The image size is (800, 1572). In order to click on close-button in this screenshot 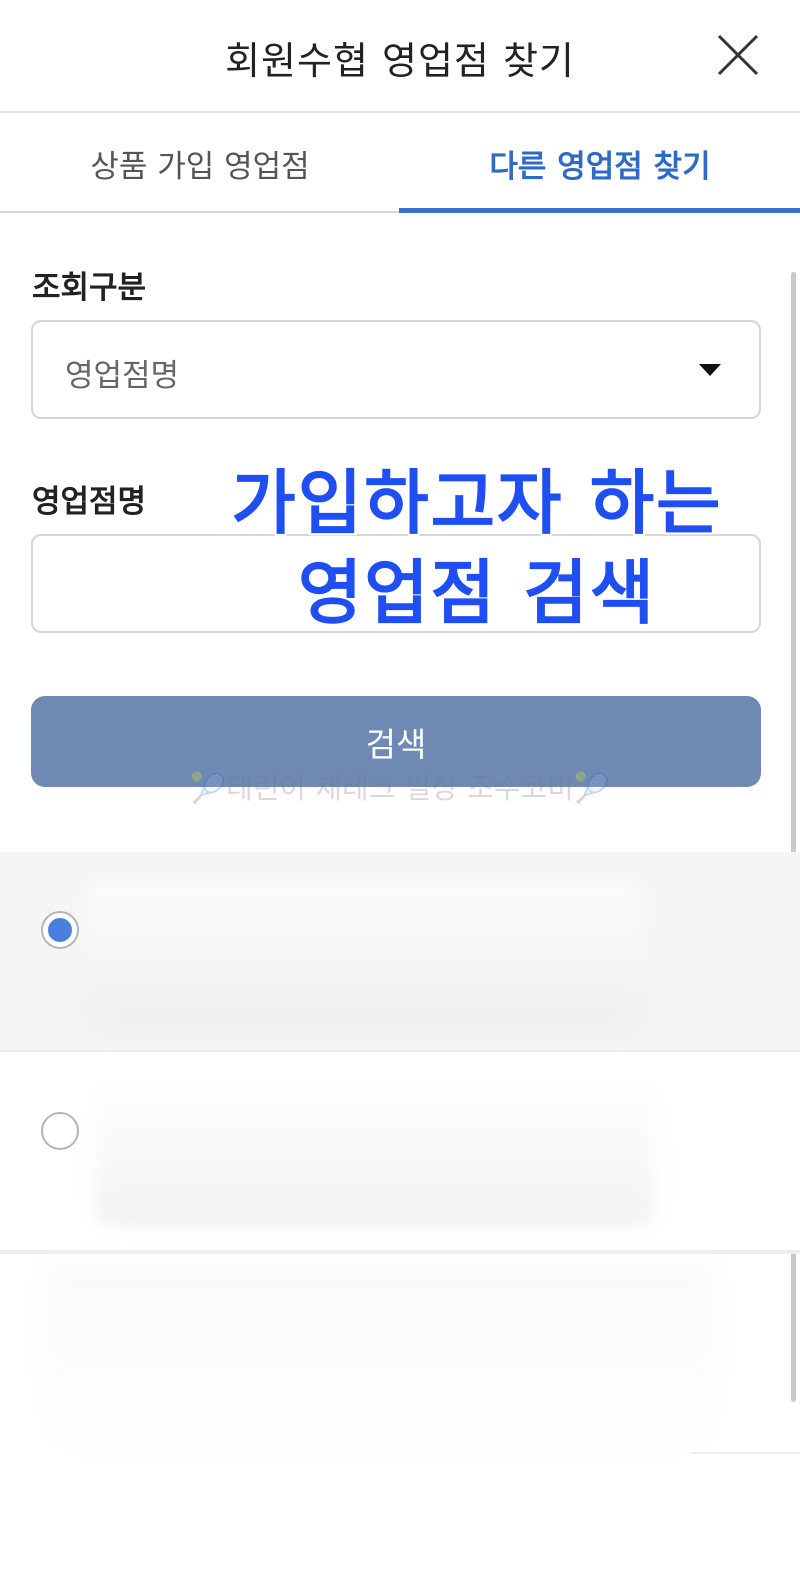, I will do `click(738, 55)`.